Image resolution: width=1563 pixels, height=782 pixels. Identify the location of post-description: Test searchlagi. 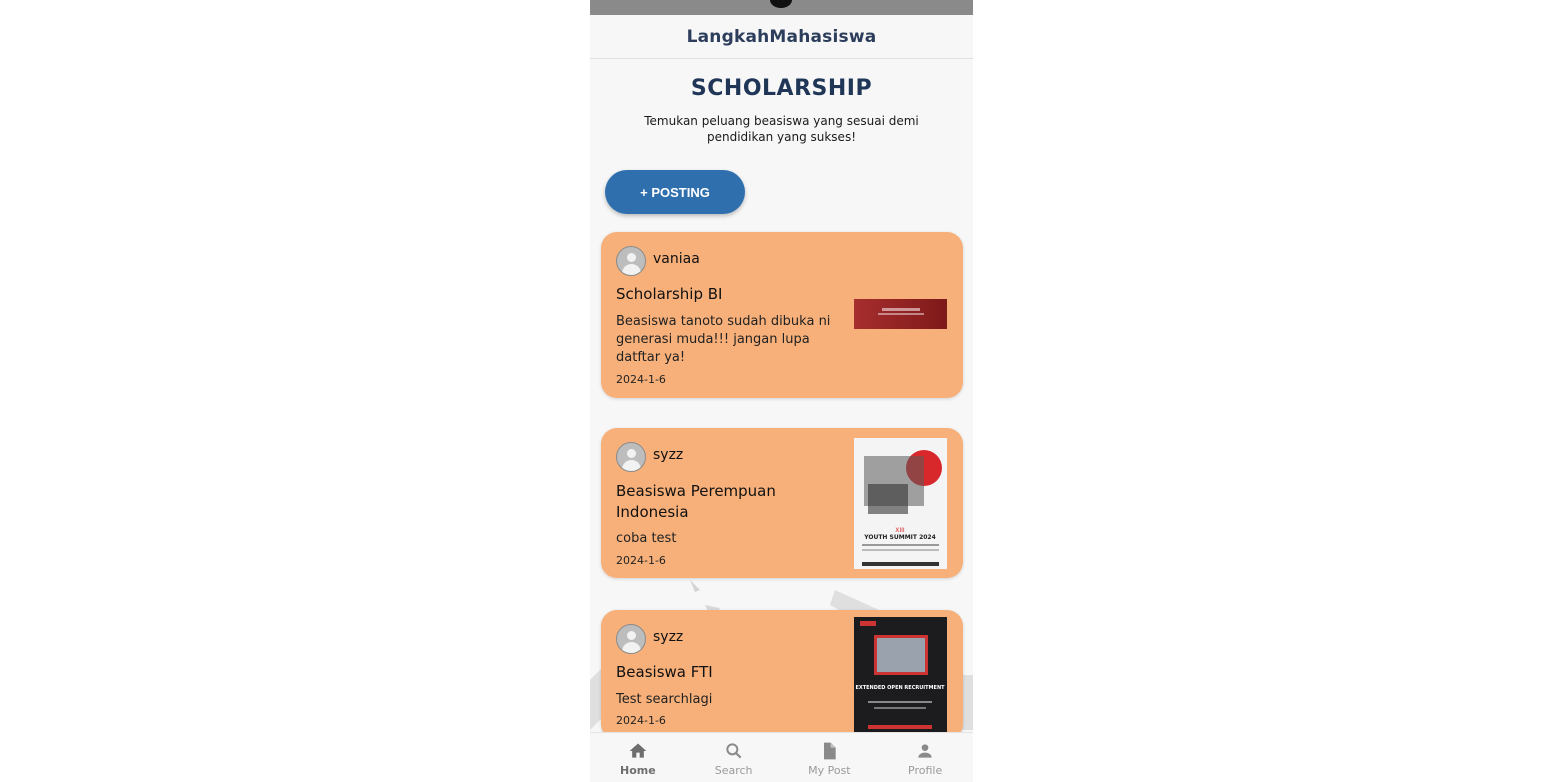
(664, 699).